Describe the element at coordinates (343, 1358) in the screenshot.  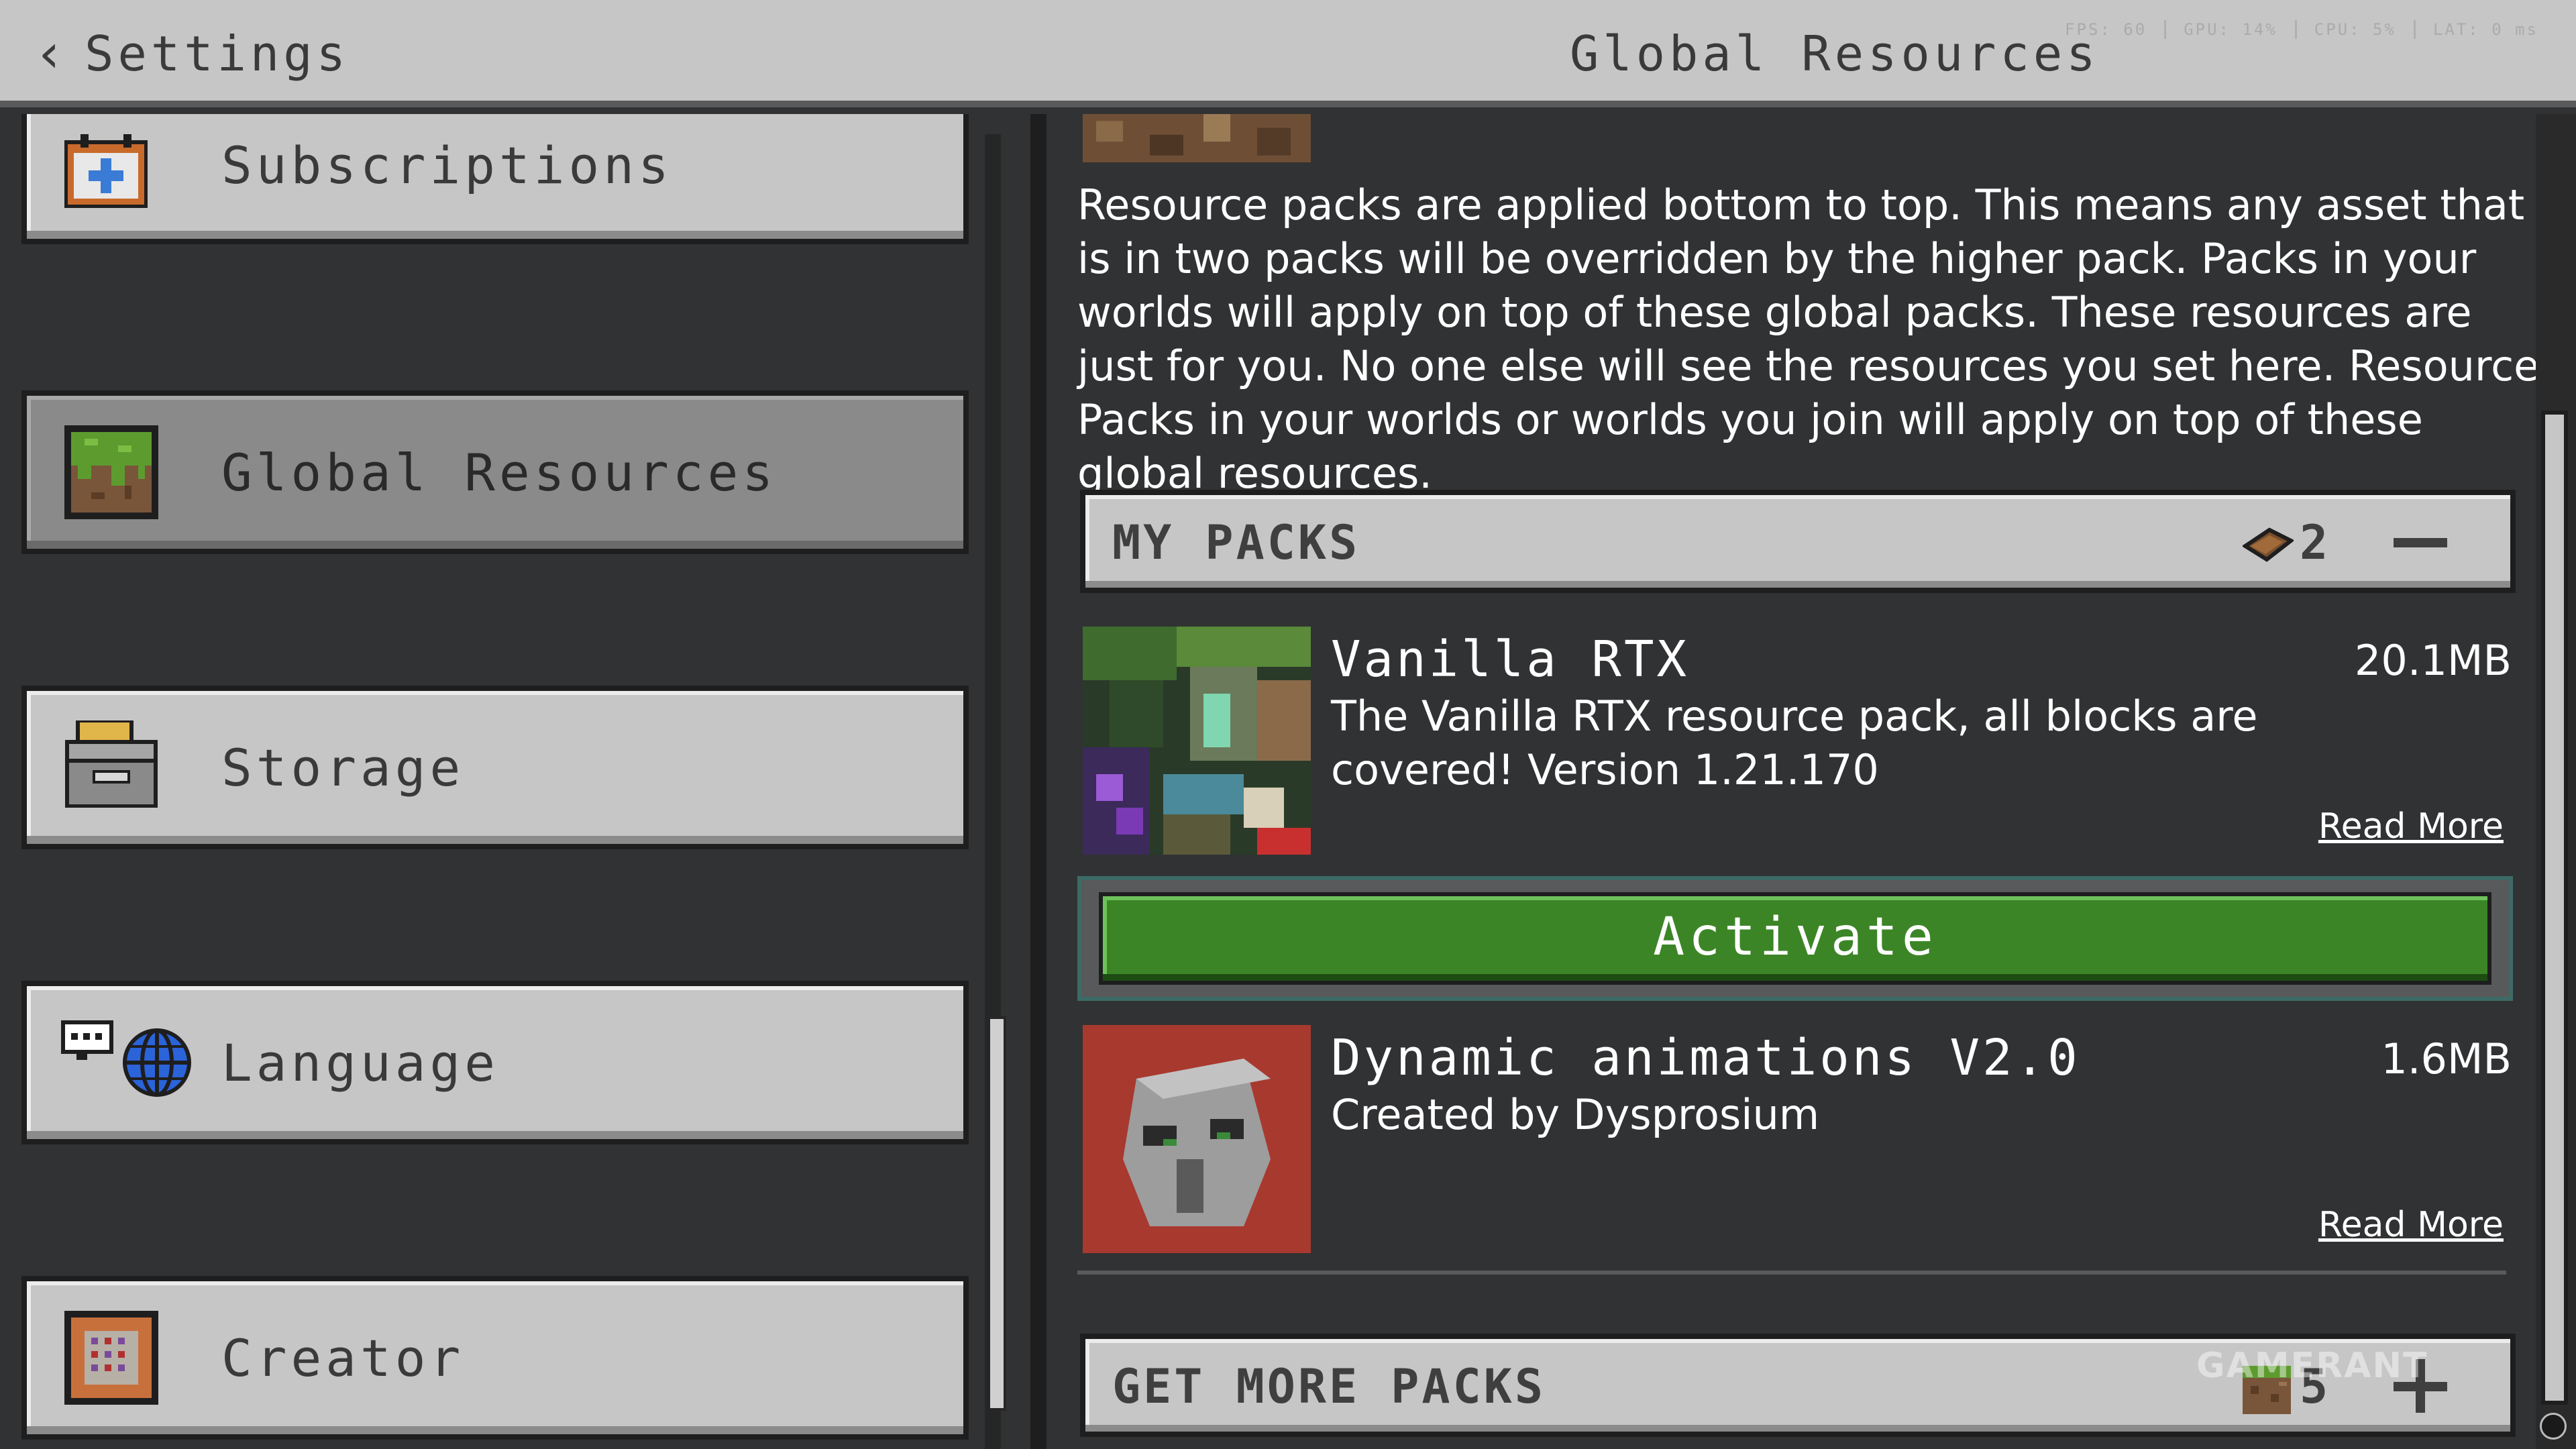
I see `sidebar-item-label: Creator` at that location.